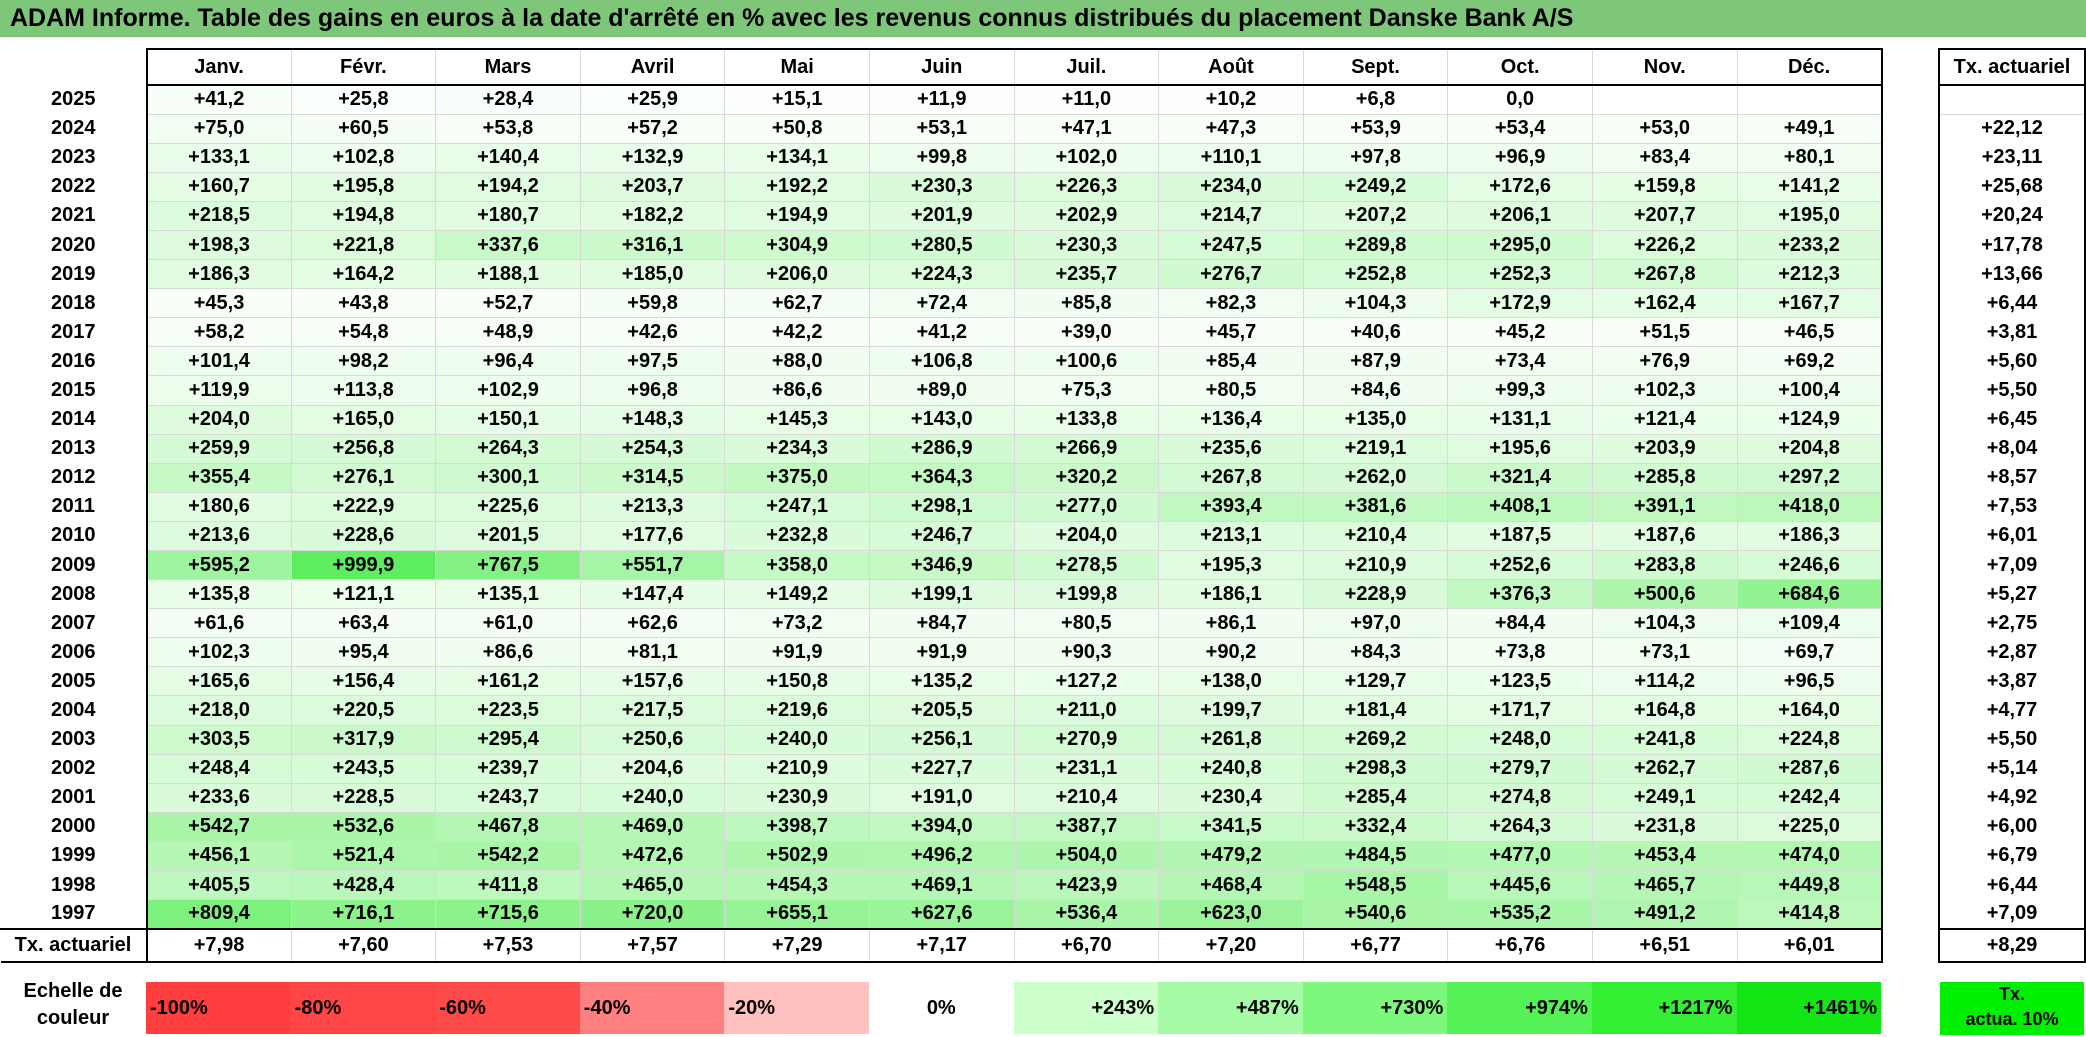  I want to click on gain-cell: +69,7, so click(1809, 652).